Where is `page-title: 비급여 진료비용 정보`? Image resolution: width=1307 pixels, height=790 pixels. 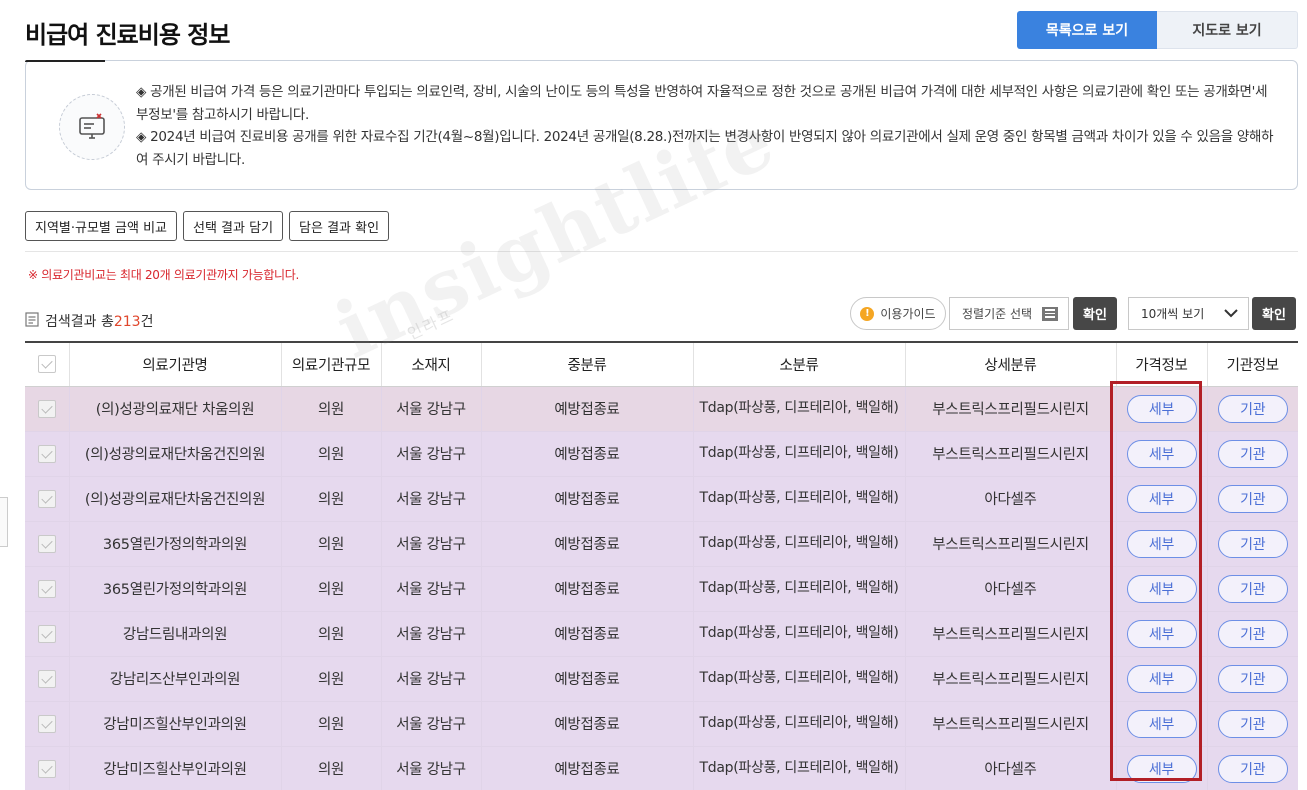 page-title: 비급여 진료비용 정보 is located at coordinates (127, 35).